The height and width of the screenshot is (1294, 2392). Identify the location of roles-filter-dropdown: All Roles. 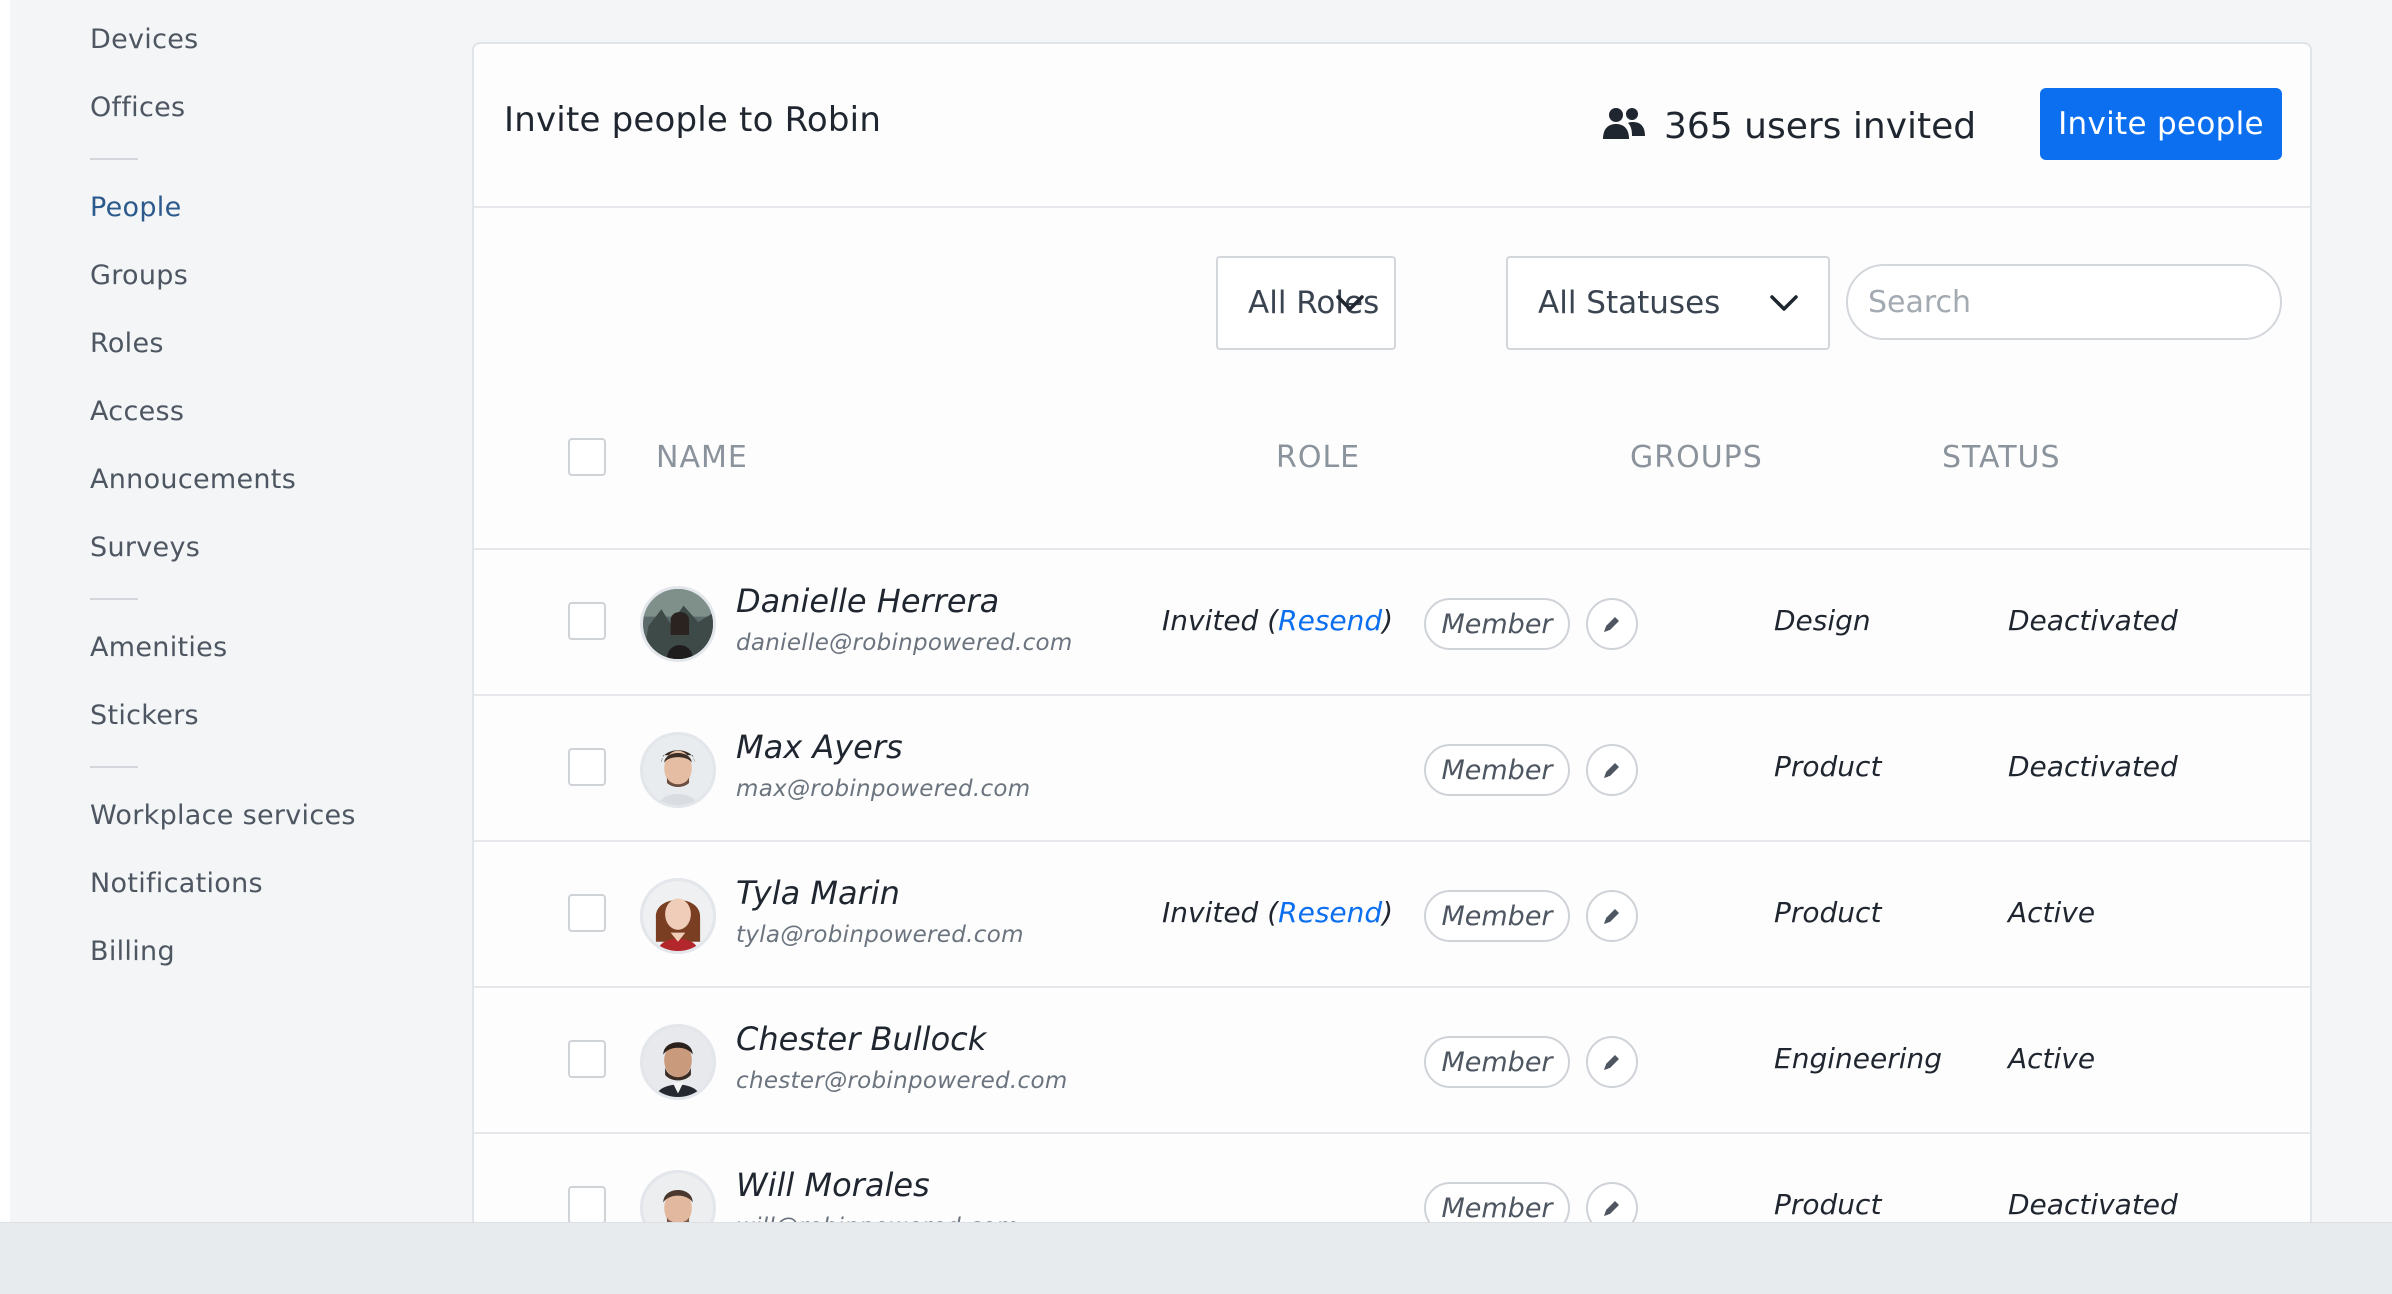
(1306, 303).